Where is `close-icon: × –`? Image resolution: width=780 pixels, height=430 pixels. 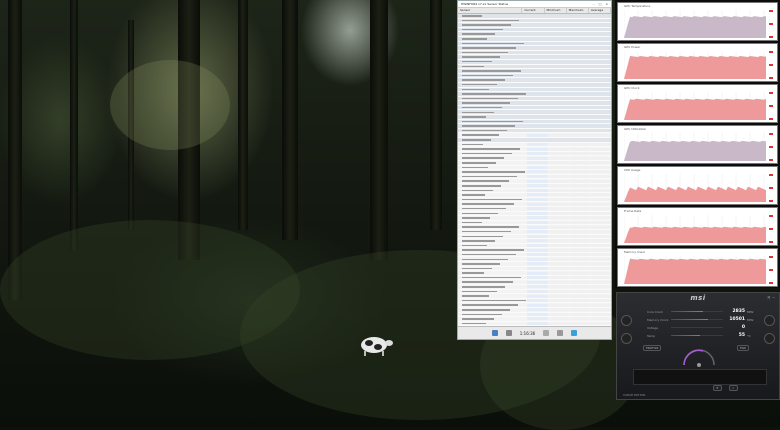
close-icon: × – is located at coordinates (771, 298).